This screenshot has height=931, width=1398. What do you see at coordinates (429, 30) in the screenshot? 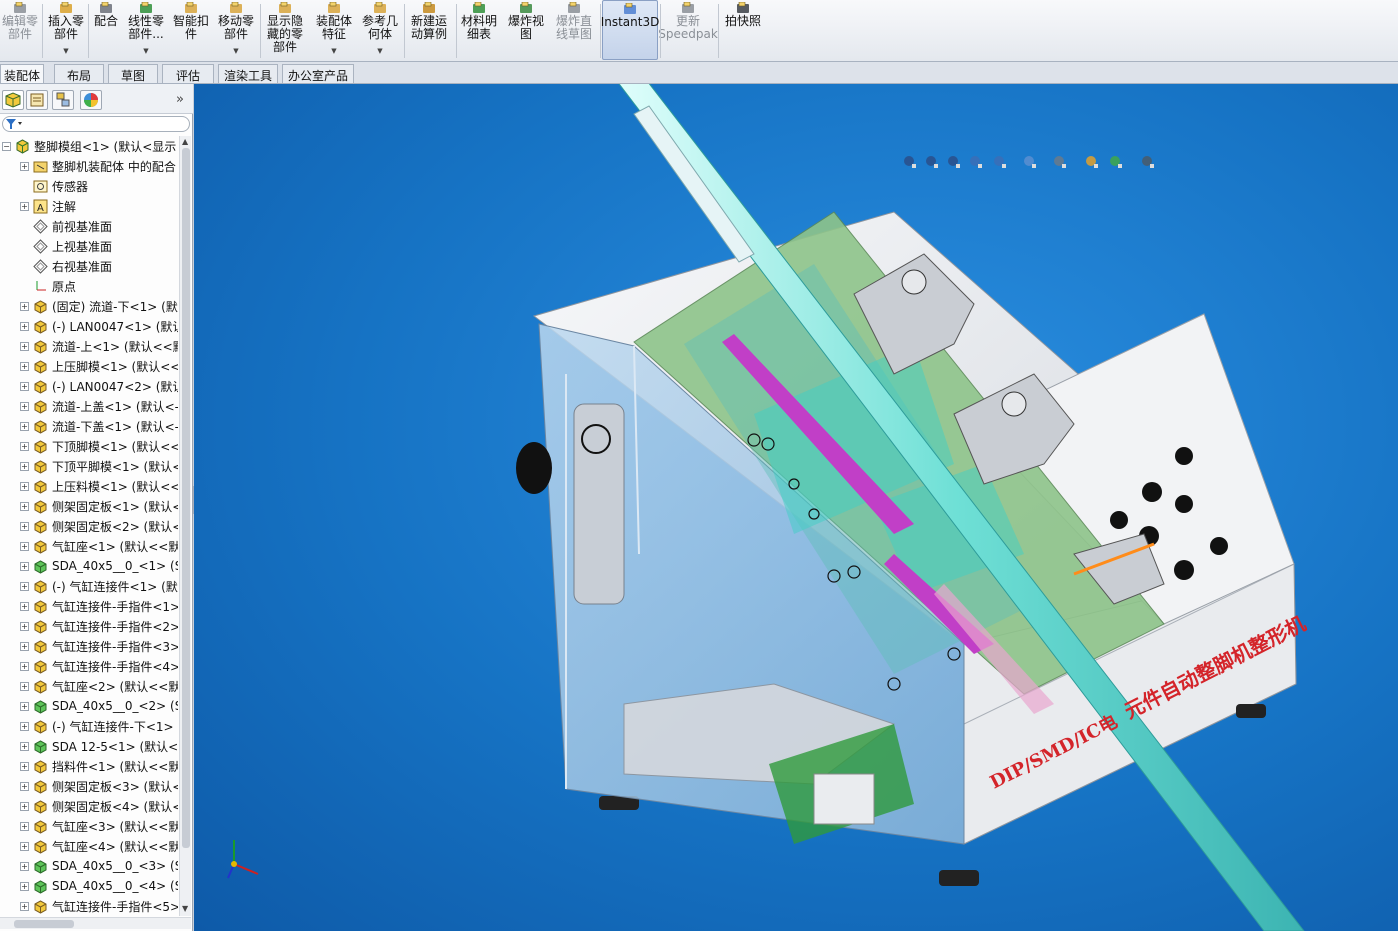
I see `toolbar-button-9: 新建运 动算例` at bounding box center [429, 30].